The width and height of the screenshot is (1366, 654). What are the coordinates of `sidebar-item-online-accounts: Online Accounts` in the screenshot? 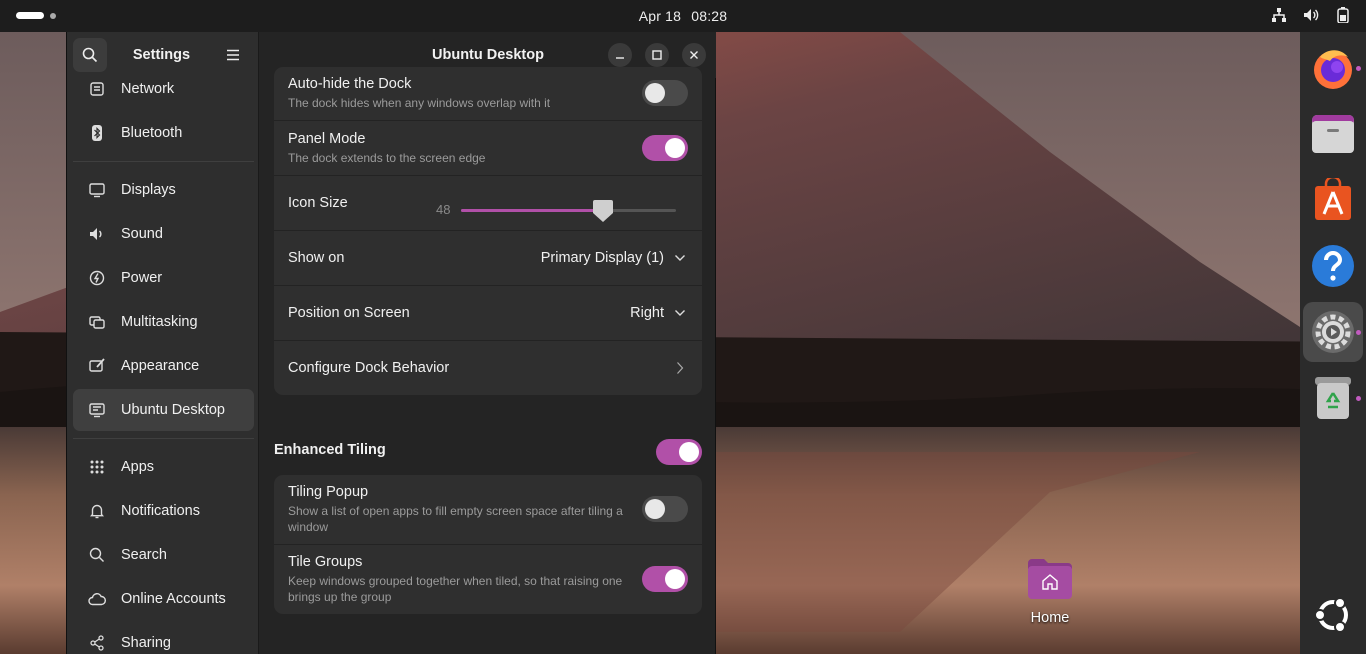 It's located at (163, 599).